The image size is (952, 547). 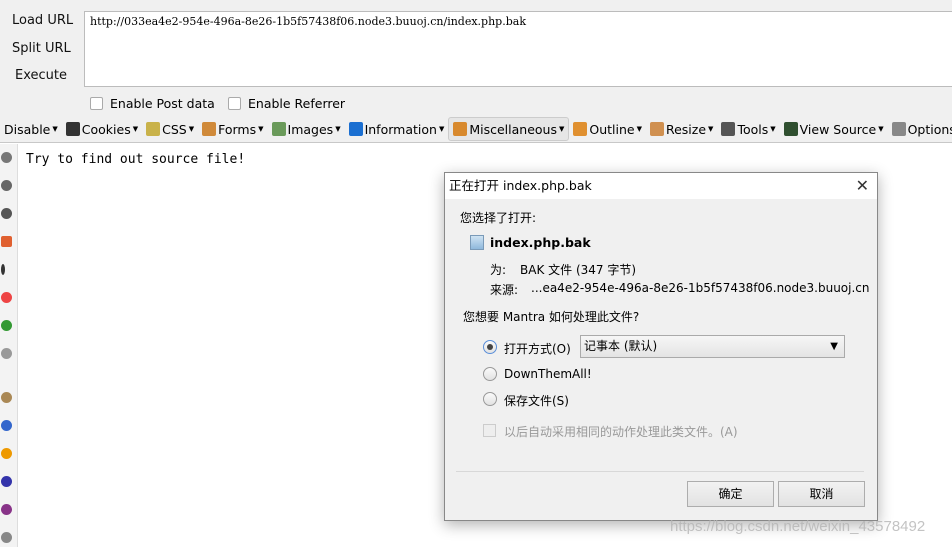 I want to click on toolbar-label: Tools, so click(x=753, y=129).